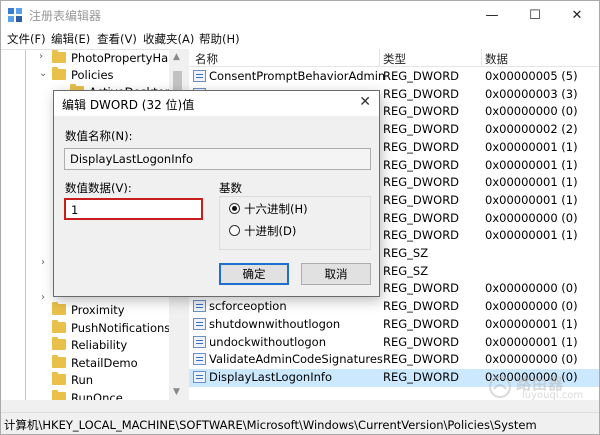 The width and height of the screenshot is (600, 435). Describe the element at coordinates (176, 57) in the screenshot. I see `scroll-up-icon: ▲` at that location.